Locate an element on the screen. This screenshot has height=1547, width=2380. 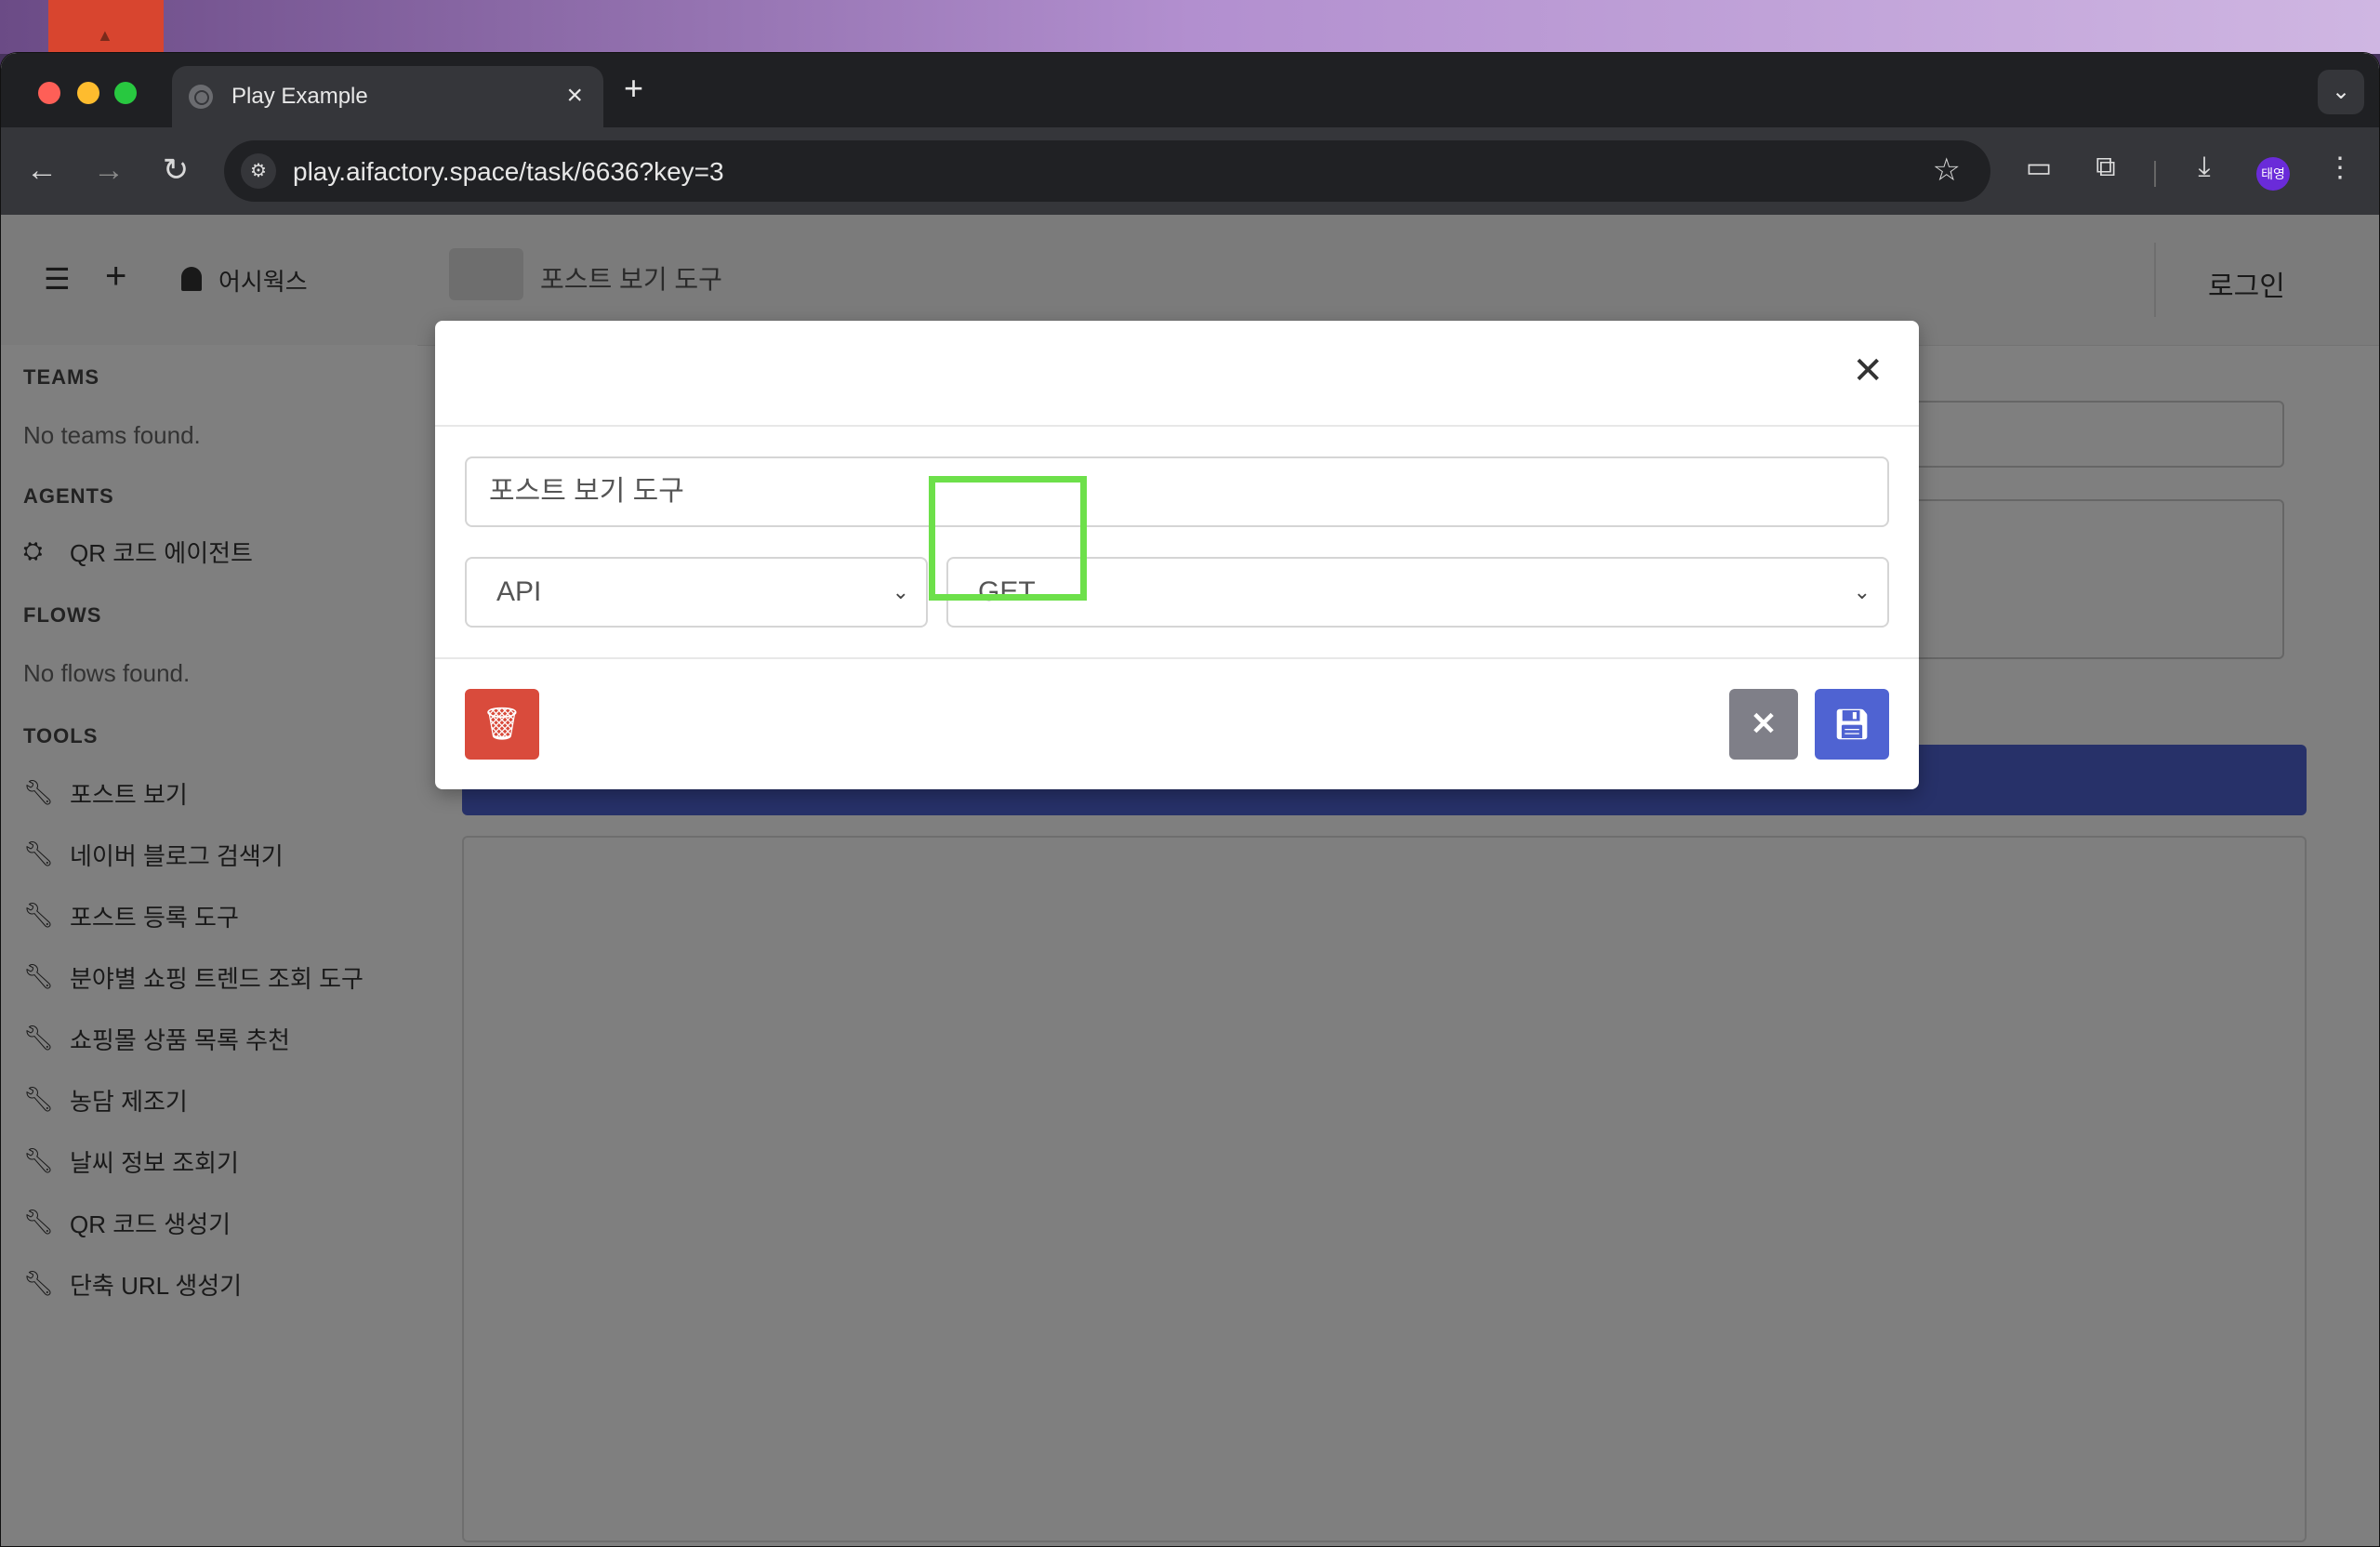
save-button: 💾︎ is located at coordinates (1852, 724).